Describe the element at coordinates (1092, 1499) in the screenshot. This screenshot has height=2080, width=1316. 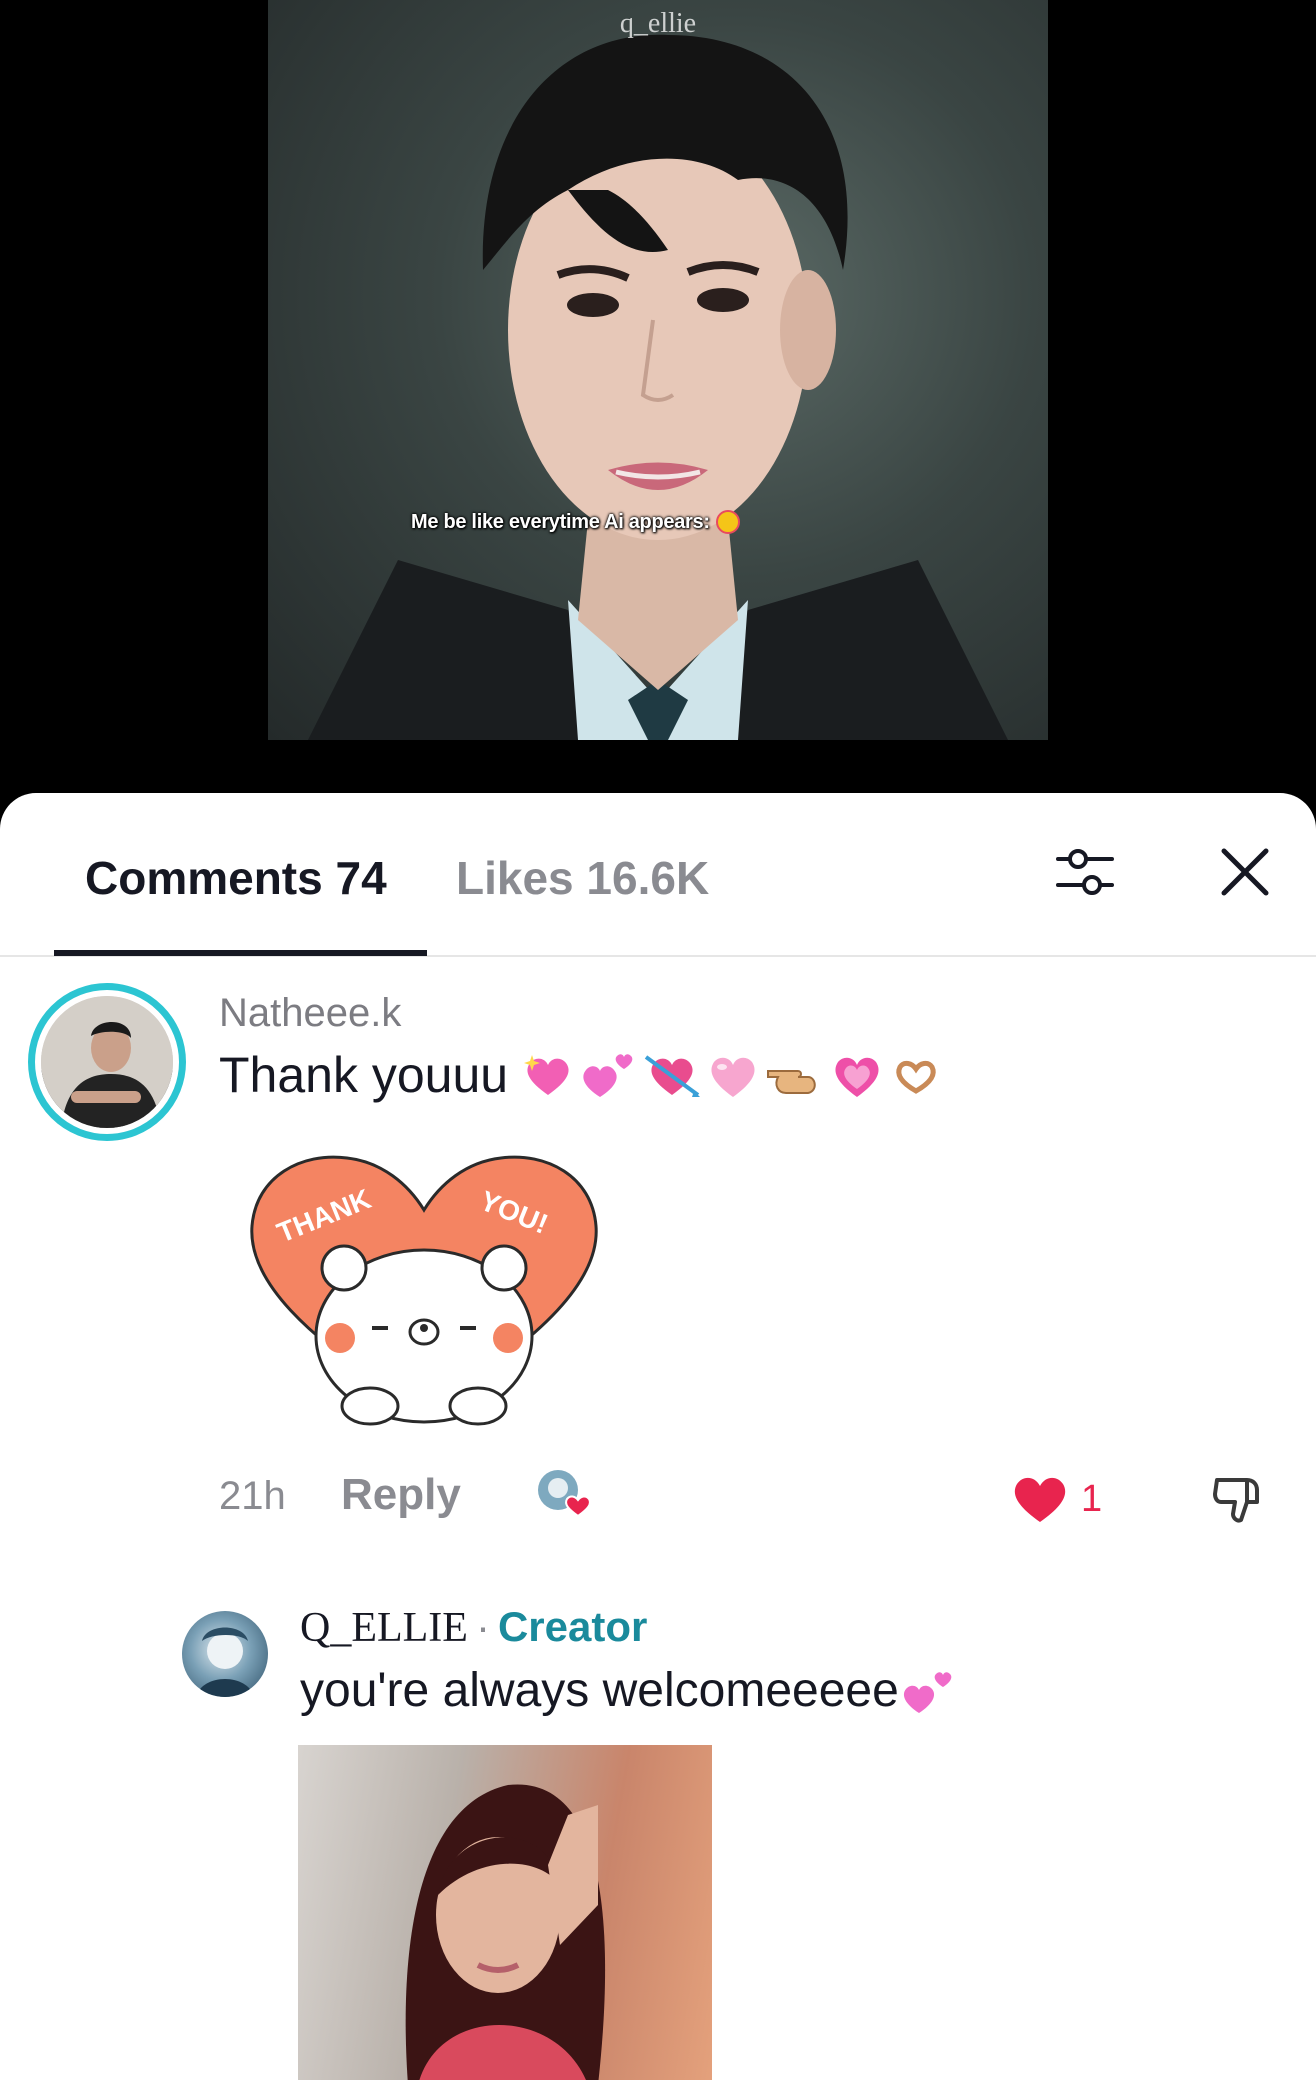
I see `like-count: 1` at that location.